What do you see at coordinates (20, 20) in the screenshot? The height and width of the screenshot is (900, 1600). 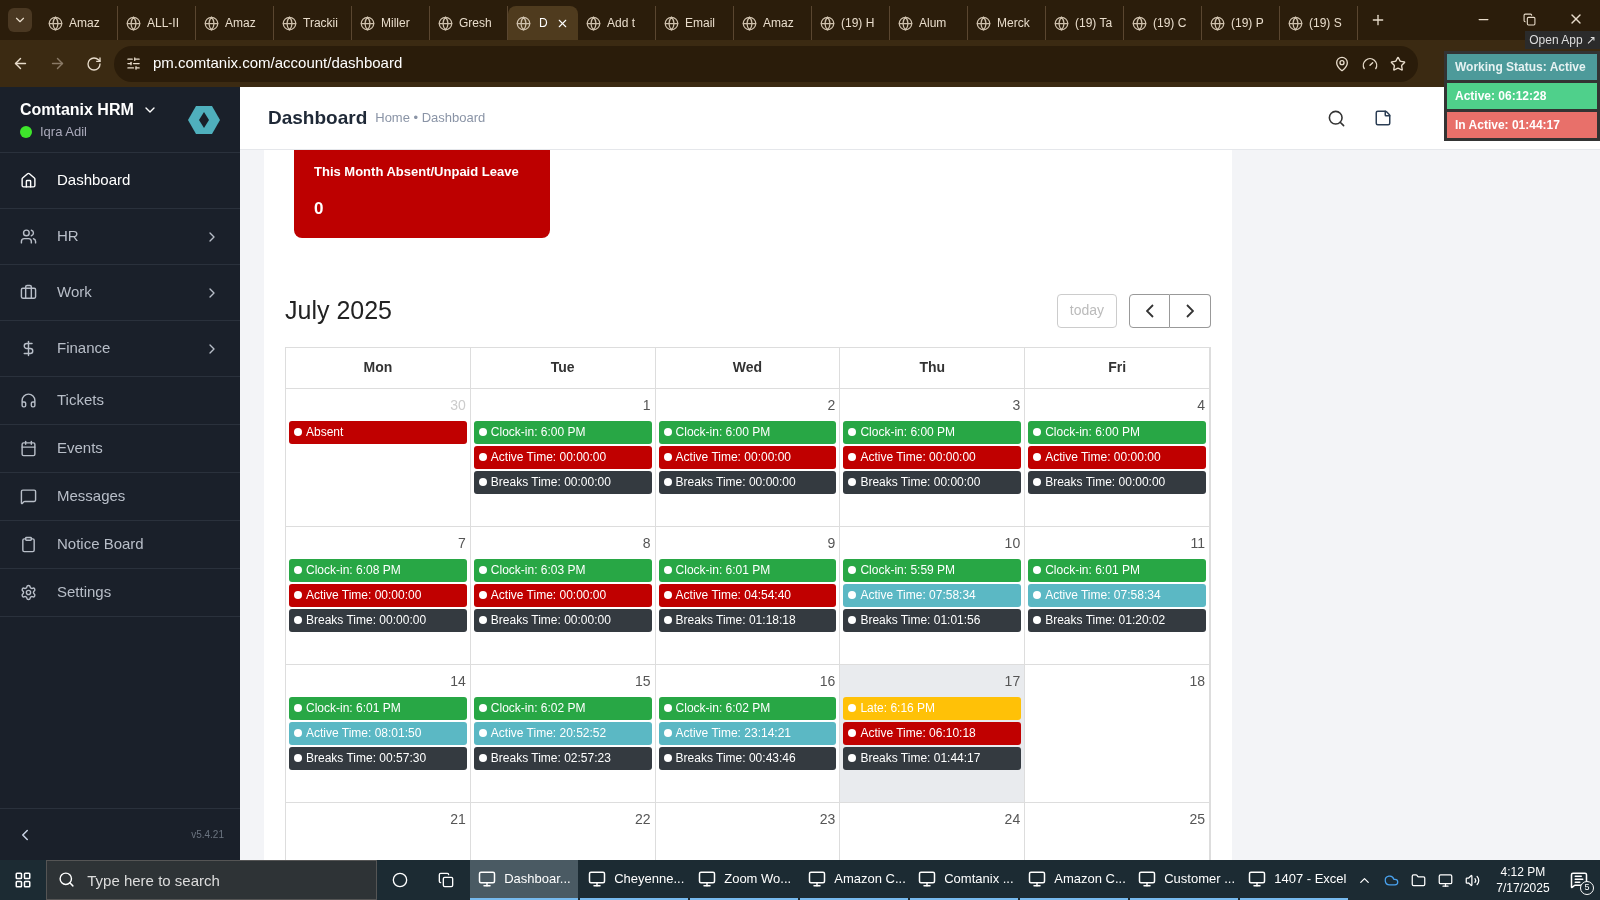 I see `tab-list-button` at bounding box center [20, 20].